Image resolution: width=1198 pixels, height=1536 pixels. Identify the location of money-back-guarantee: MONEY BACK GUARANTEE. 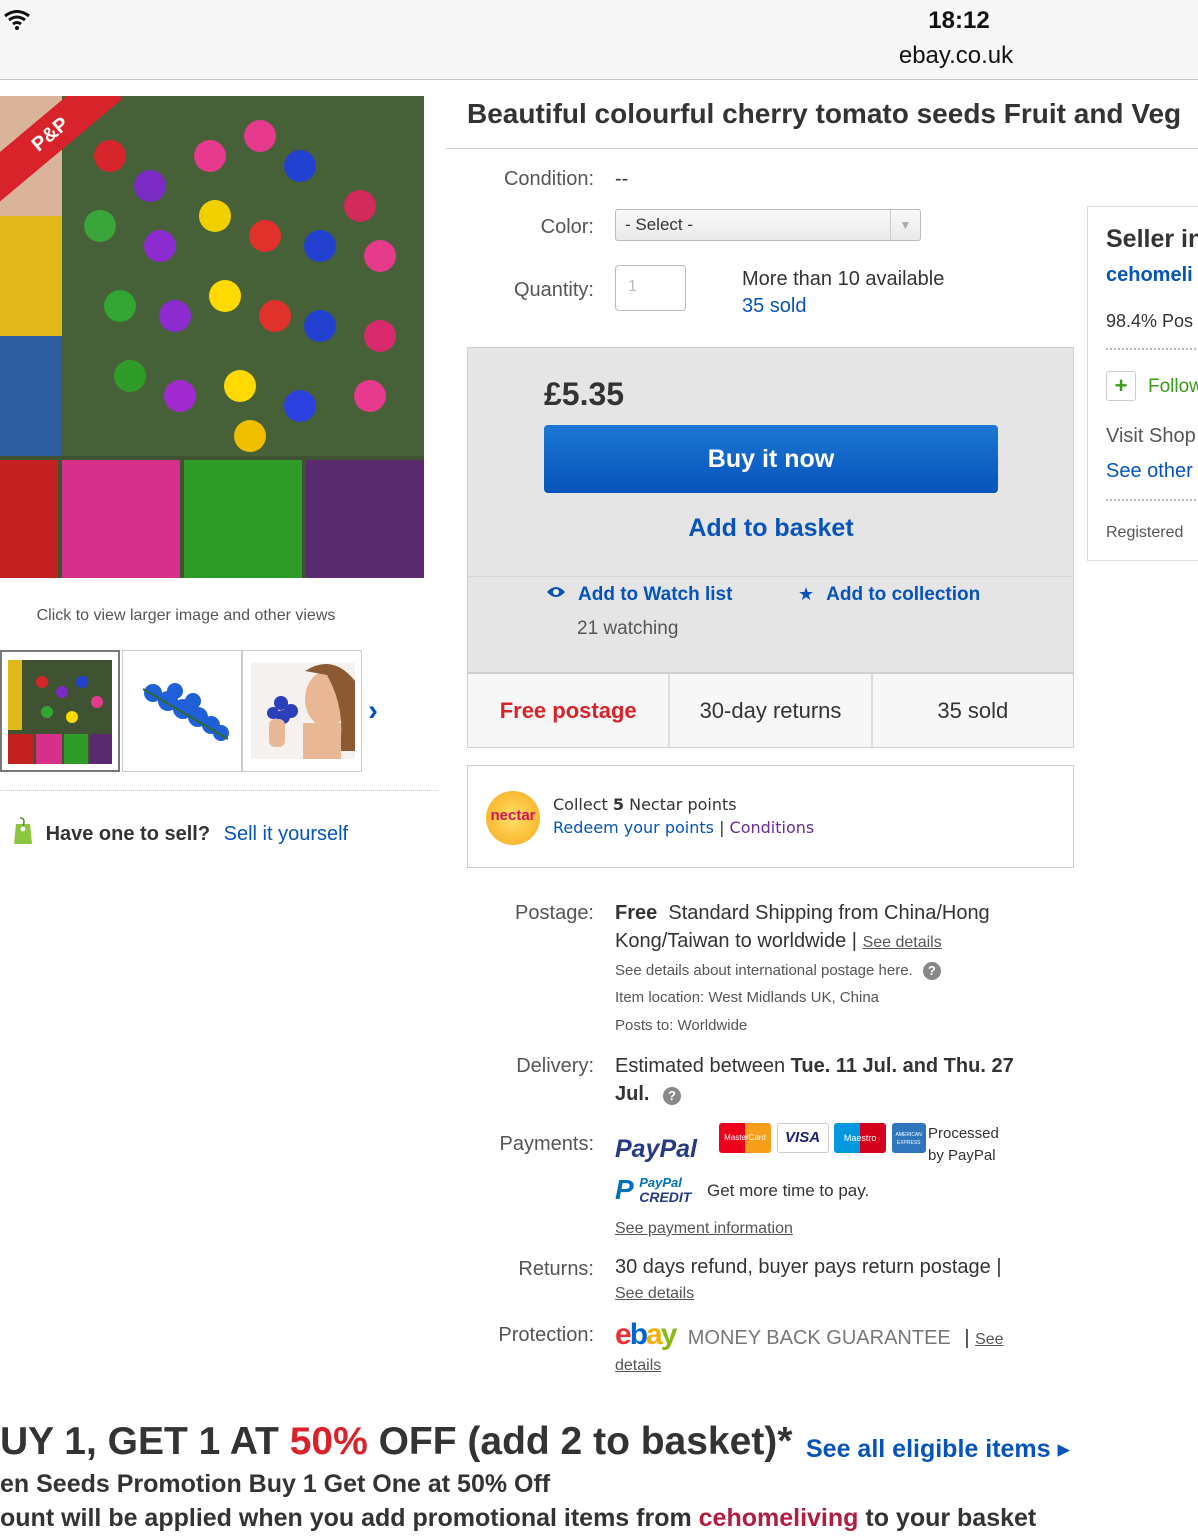
(819, 1338).